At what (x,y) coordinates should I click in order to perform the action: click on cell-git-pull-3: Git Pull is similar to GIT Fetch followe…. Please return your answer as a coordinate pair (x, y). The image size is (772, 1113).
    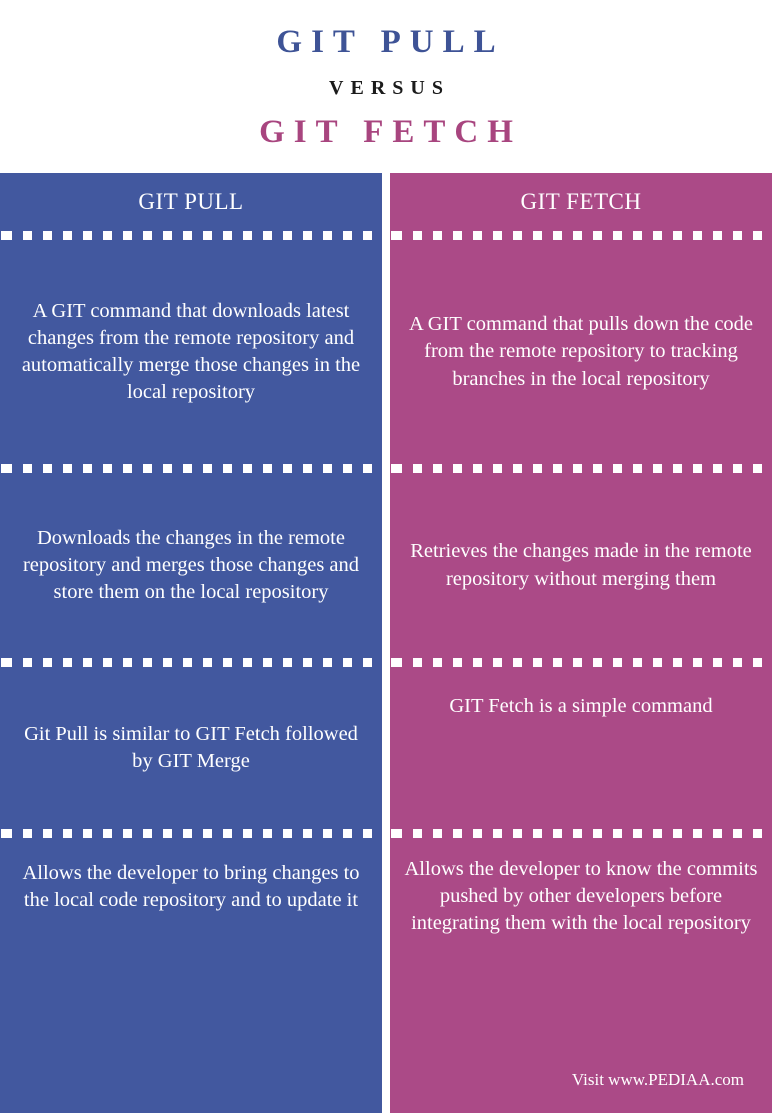
    Looking at the image, I should click on (191, 748).